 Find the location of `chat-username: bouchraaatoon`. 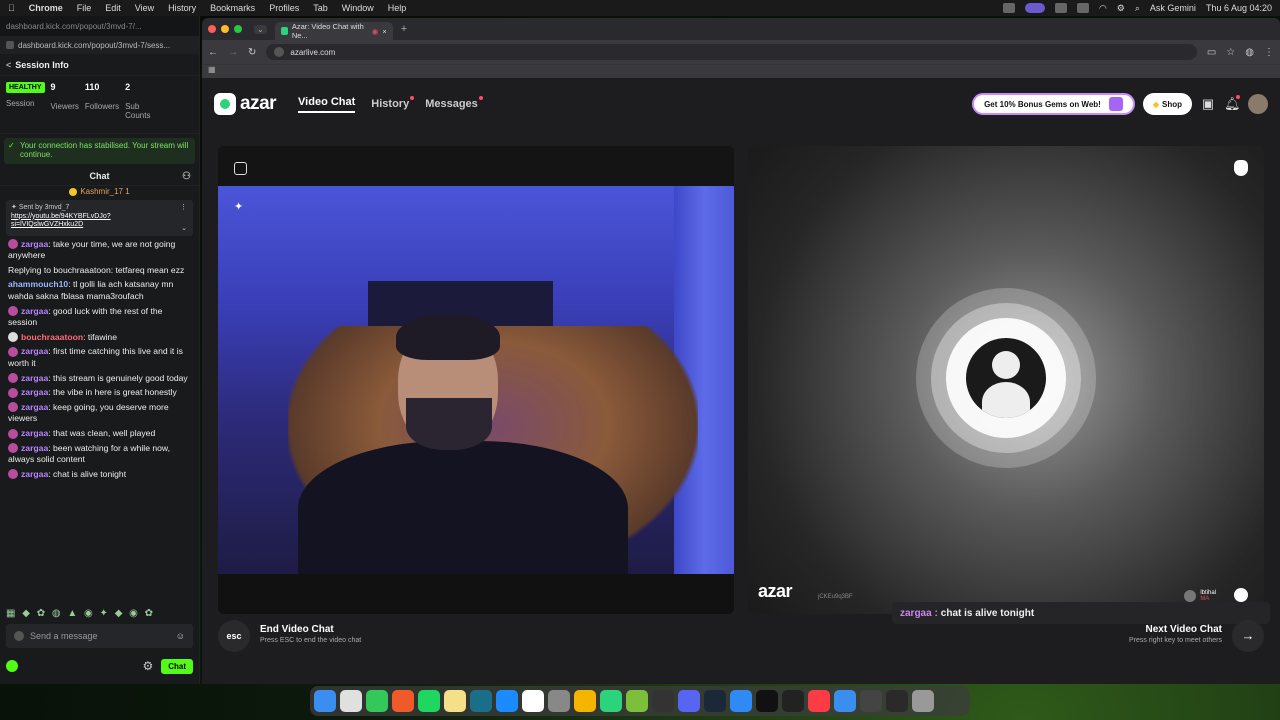

chat-username: bouchraaatoon is located at coordinates (52, 337).